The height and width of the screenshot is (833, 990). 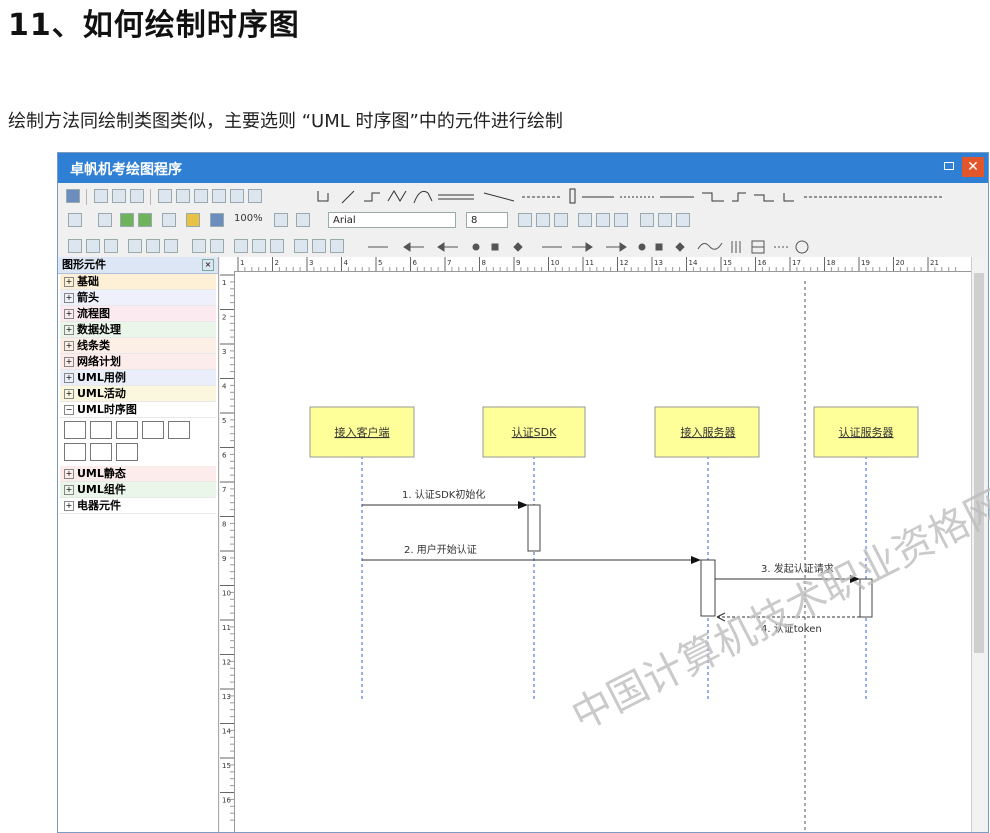 I want to click on valign-top-icon, so click(x=647, y=220).